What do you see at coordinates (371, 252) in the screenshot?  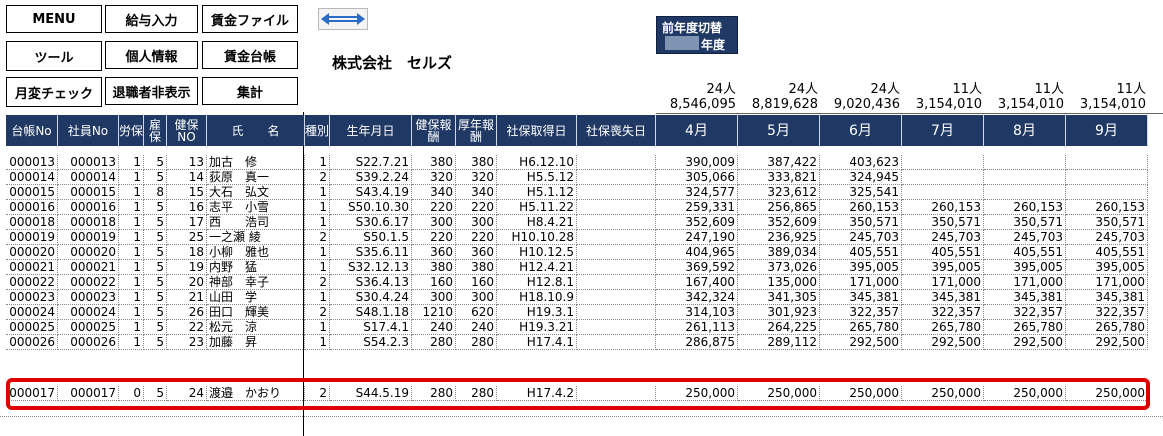 I see `table-cell: S35.6.11` at bounding box center [371, 252].